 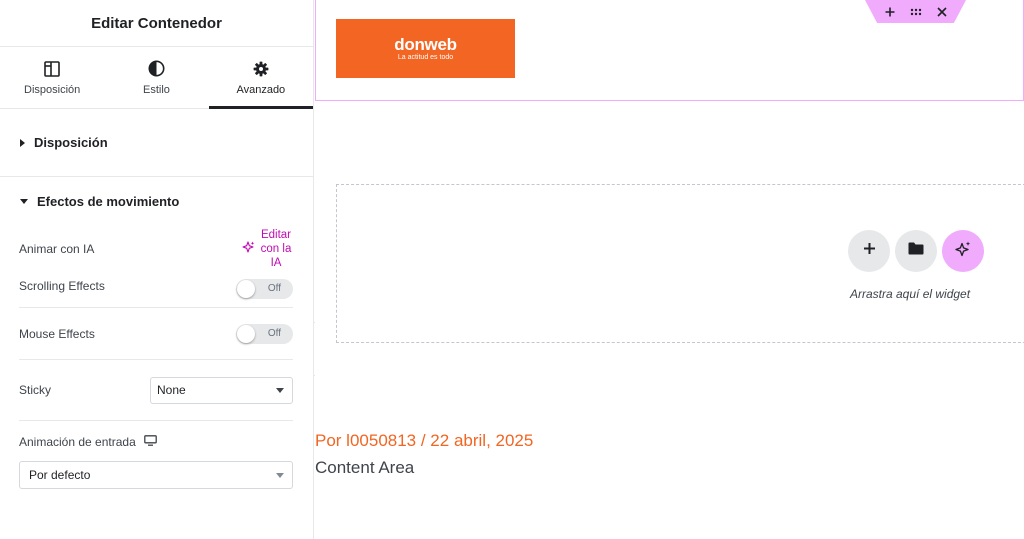 I want to click on panel-title: Editar Contenedor, so click(x=156, y=23).